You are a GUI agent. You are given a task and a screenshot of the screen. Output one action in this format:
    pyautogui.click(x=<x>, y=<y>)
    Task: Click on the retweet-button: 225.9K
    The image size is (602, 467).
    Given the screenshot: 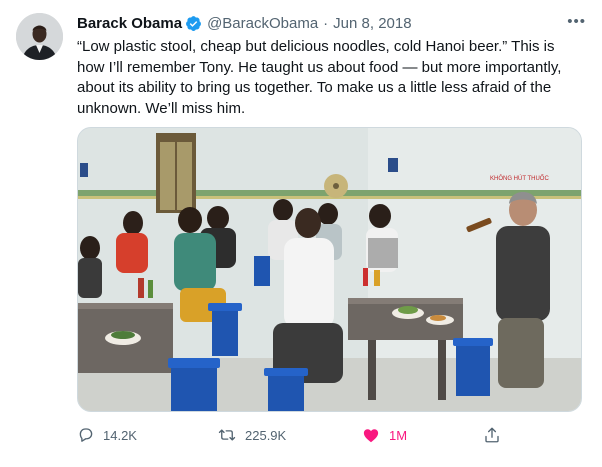 What is the action you would take?
    pyautogui.click(x=251, y=435)
    